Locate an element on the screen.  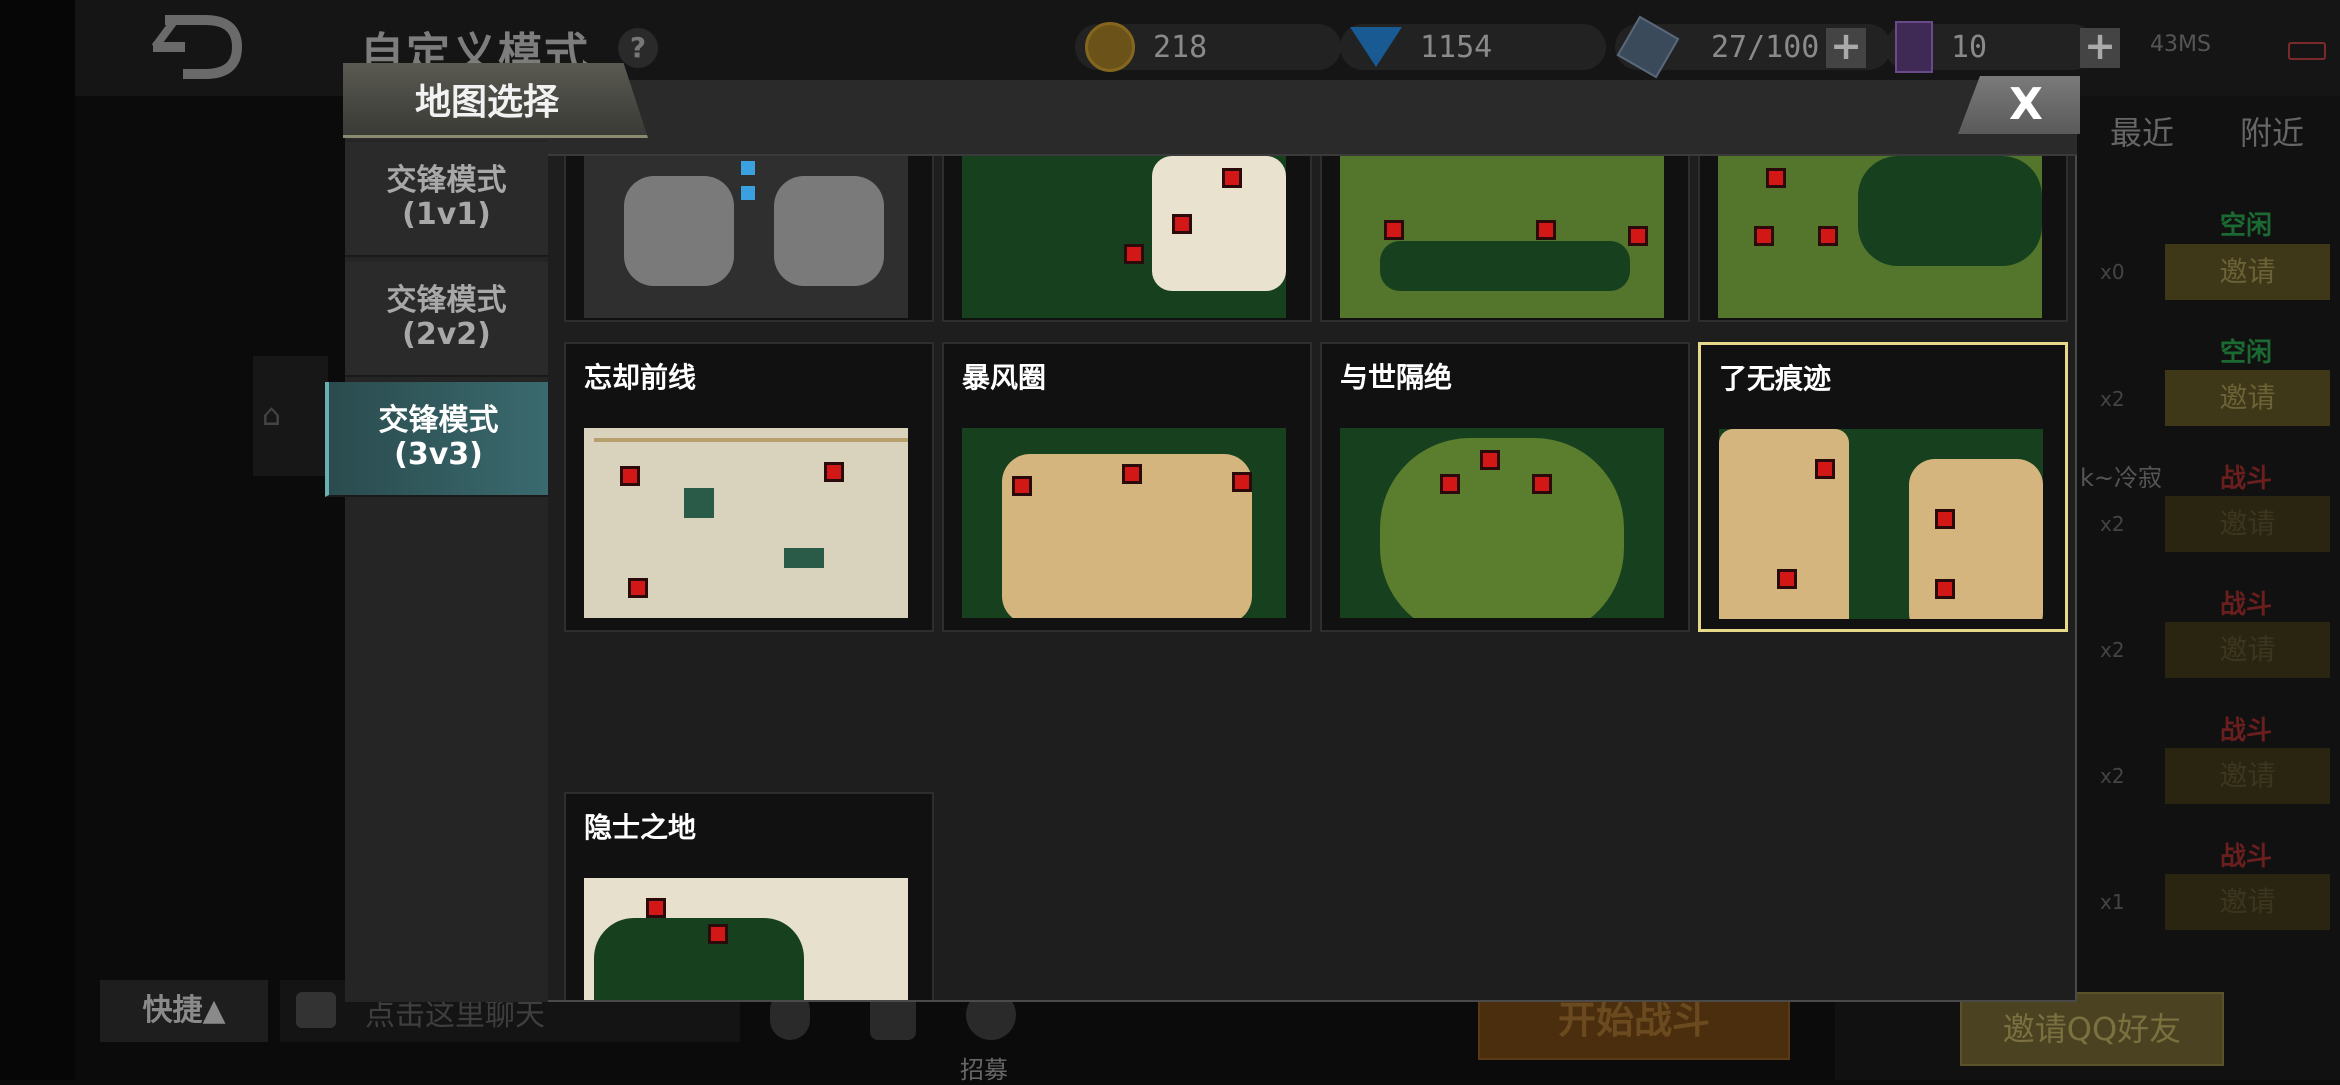
back-icon is located at coordinates (197, 47).